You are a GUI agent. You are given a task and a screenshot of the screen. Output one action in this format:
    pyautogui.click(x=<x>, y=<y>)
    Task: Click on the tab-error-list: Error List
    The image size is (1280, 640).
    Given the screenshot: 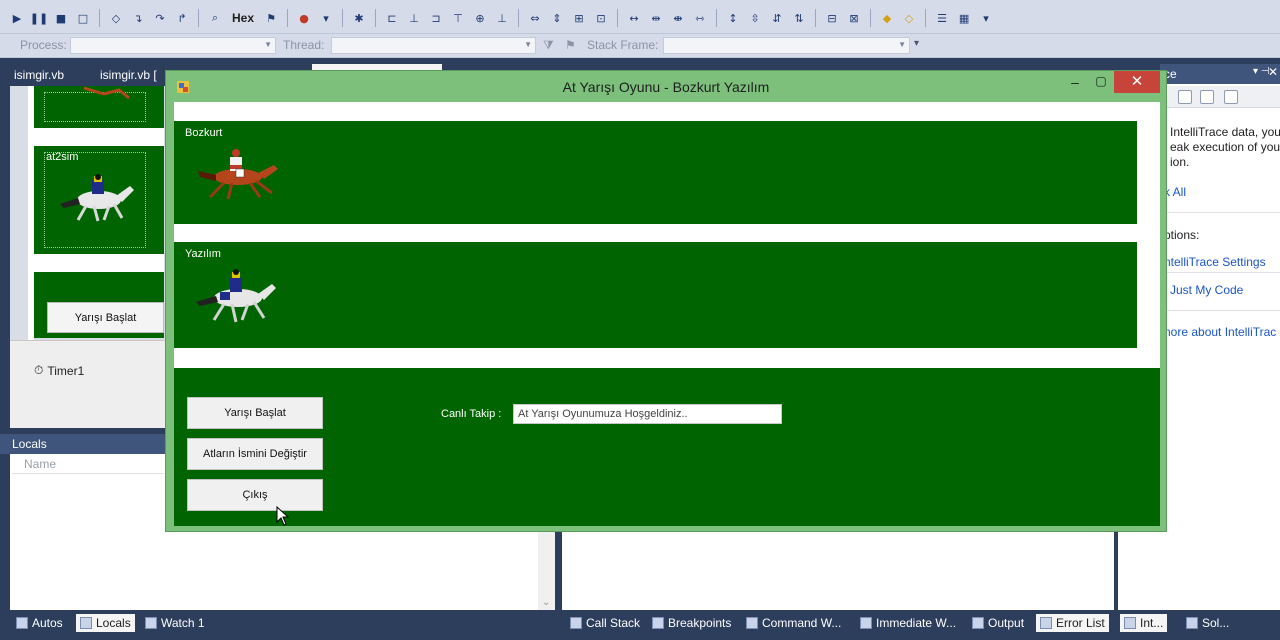 What is the action you would take?
    pyautogui.click(x=1072, y=623)
    